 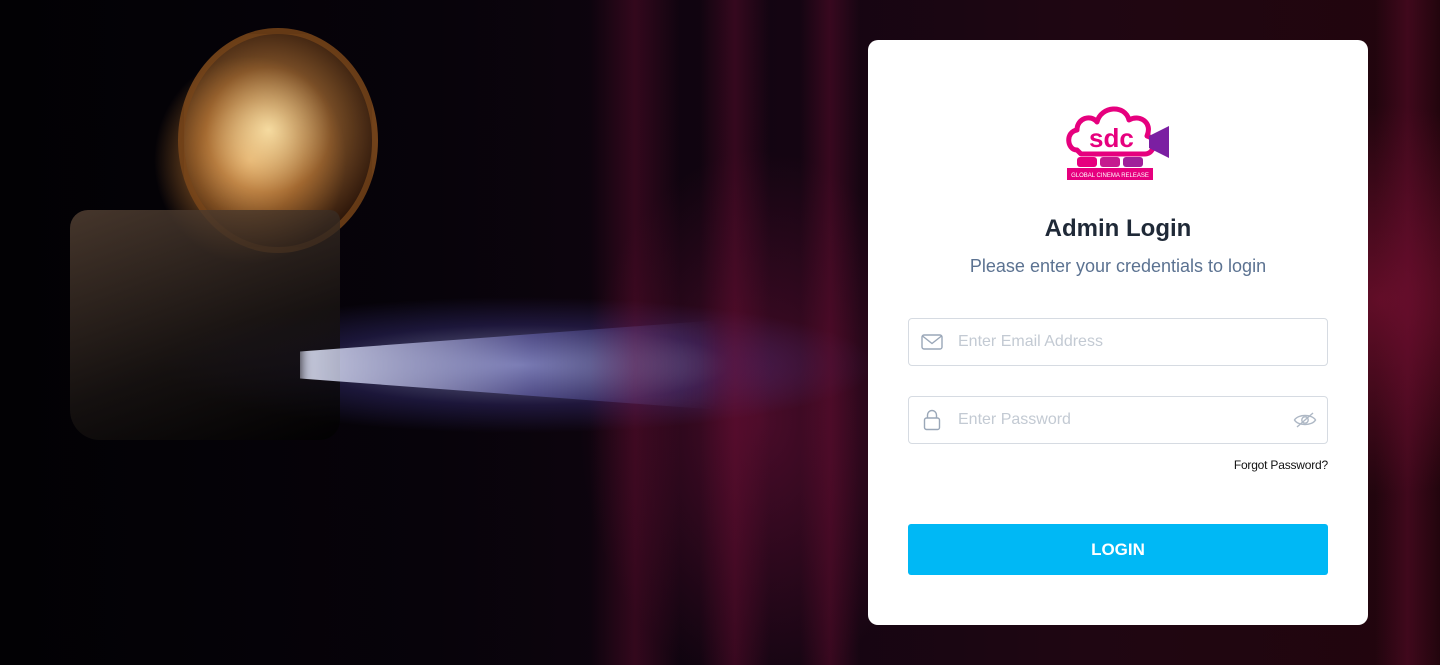 What do you see at coordinates (1281, 465) in the screenshot?
I see `forgot-password-link: Forgot Password?` at bounding box center [1281, 465].